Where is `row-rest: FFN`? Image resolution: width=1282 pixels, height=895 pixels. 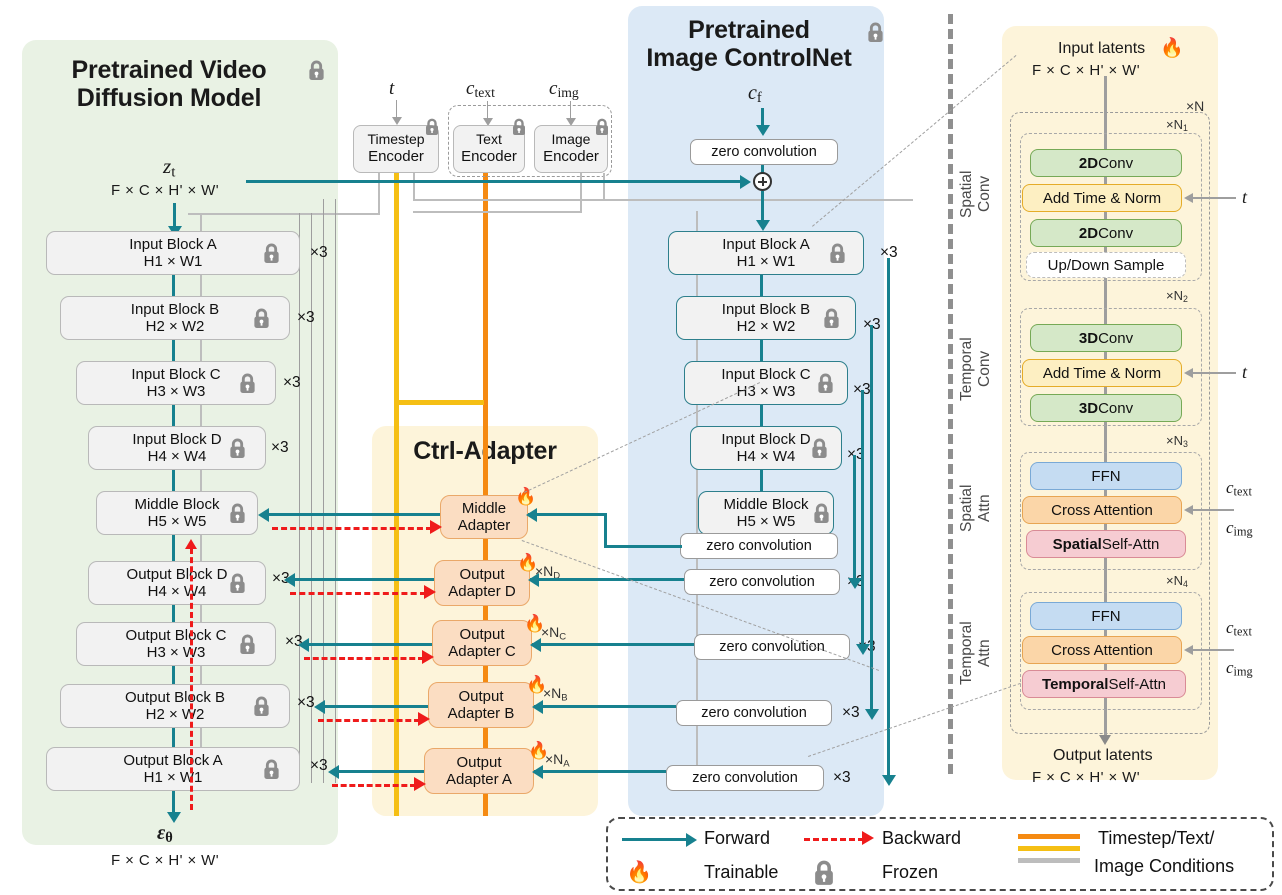
row-rest: FFN is located at coordinates (1106, 476).